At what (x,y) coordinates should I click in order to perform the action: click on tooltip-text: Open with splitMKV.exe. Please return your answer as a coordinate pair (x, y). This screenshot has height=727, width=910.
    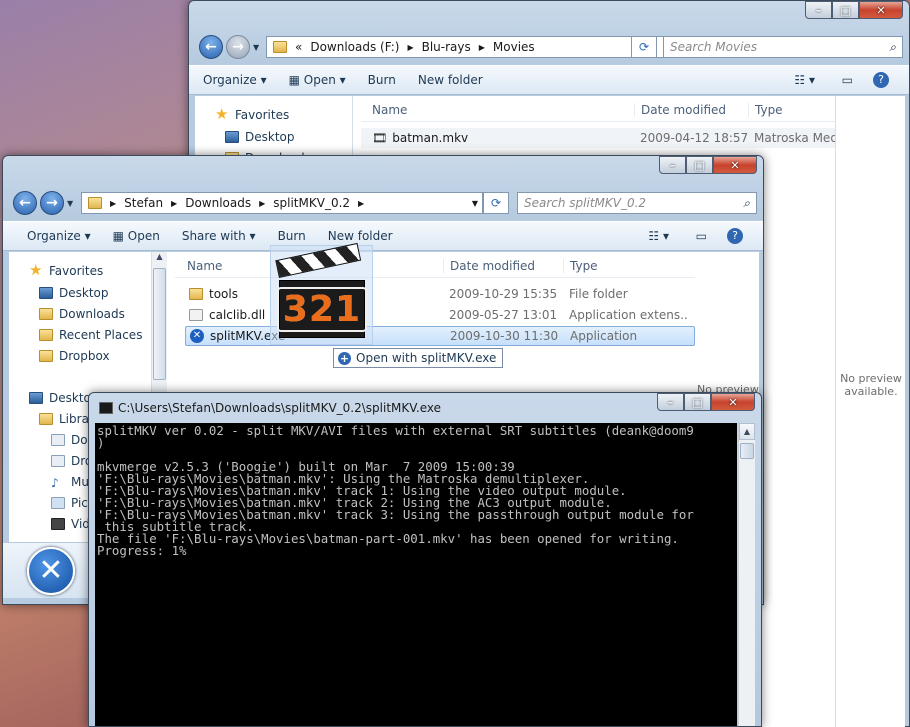
    Looking at the image, I should click on (426, 358).